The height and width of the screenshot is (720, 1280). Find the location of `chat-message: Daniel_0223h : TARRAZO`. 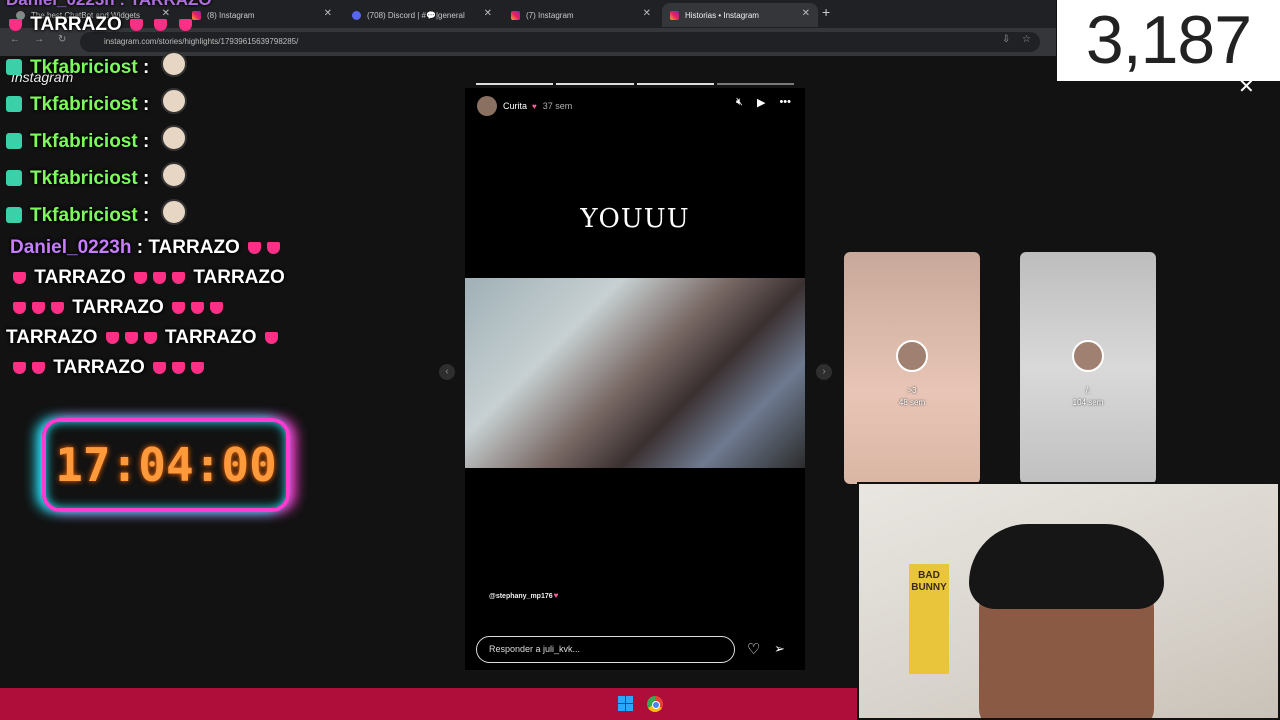

chat-message: Daniel_0223h : TARRAZO is located at coordinates (146, 248).